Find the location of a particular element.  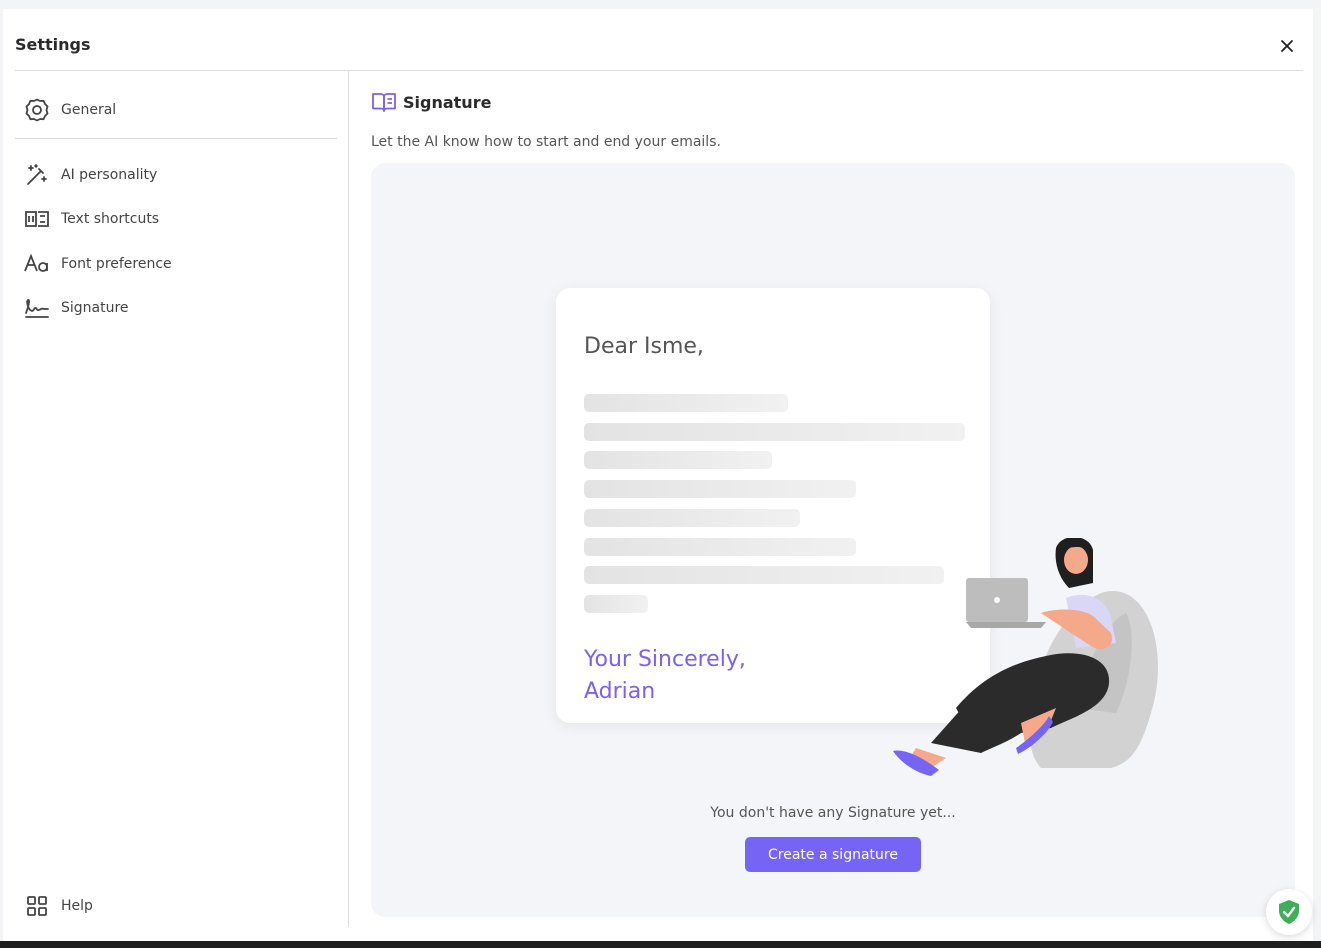

gear-icon is located at coordinates (37, 110).